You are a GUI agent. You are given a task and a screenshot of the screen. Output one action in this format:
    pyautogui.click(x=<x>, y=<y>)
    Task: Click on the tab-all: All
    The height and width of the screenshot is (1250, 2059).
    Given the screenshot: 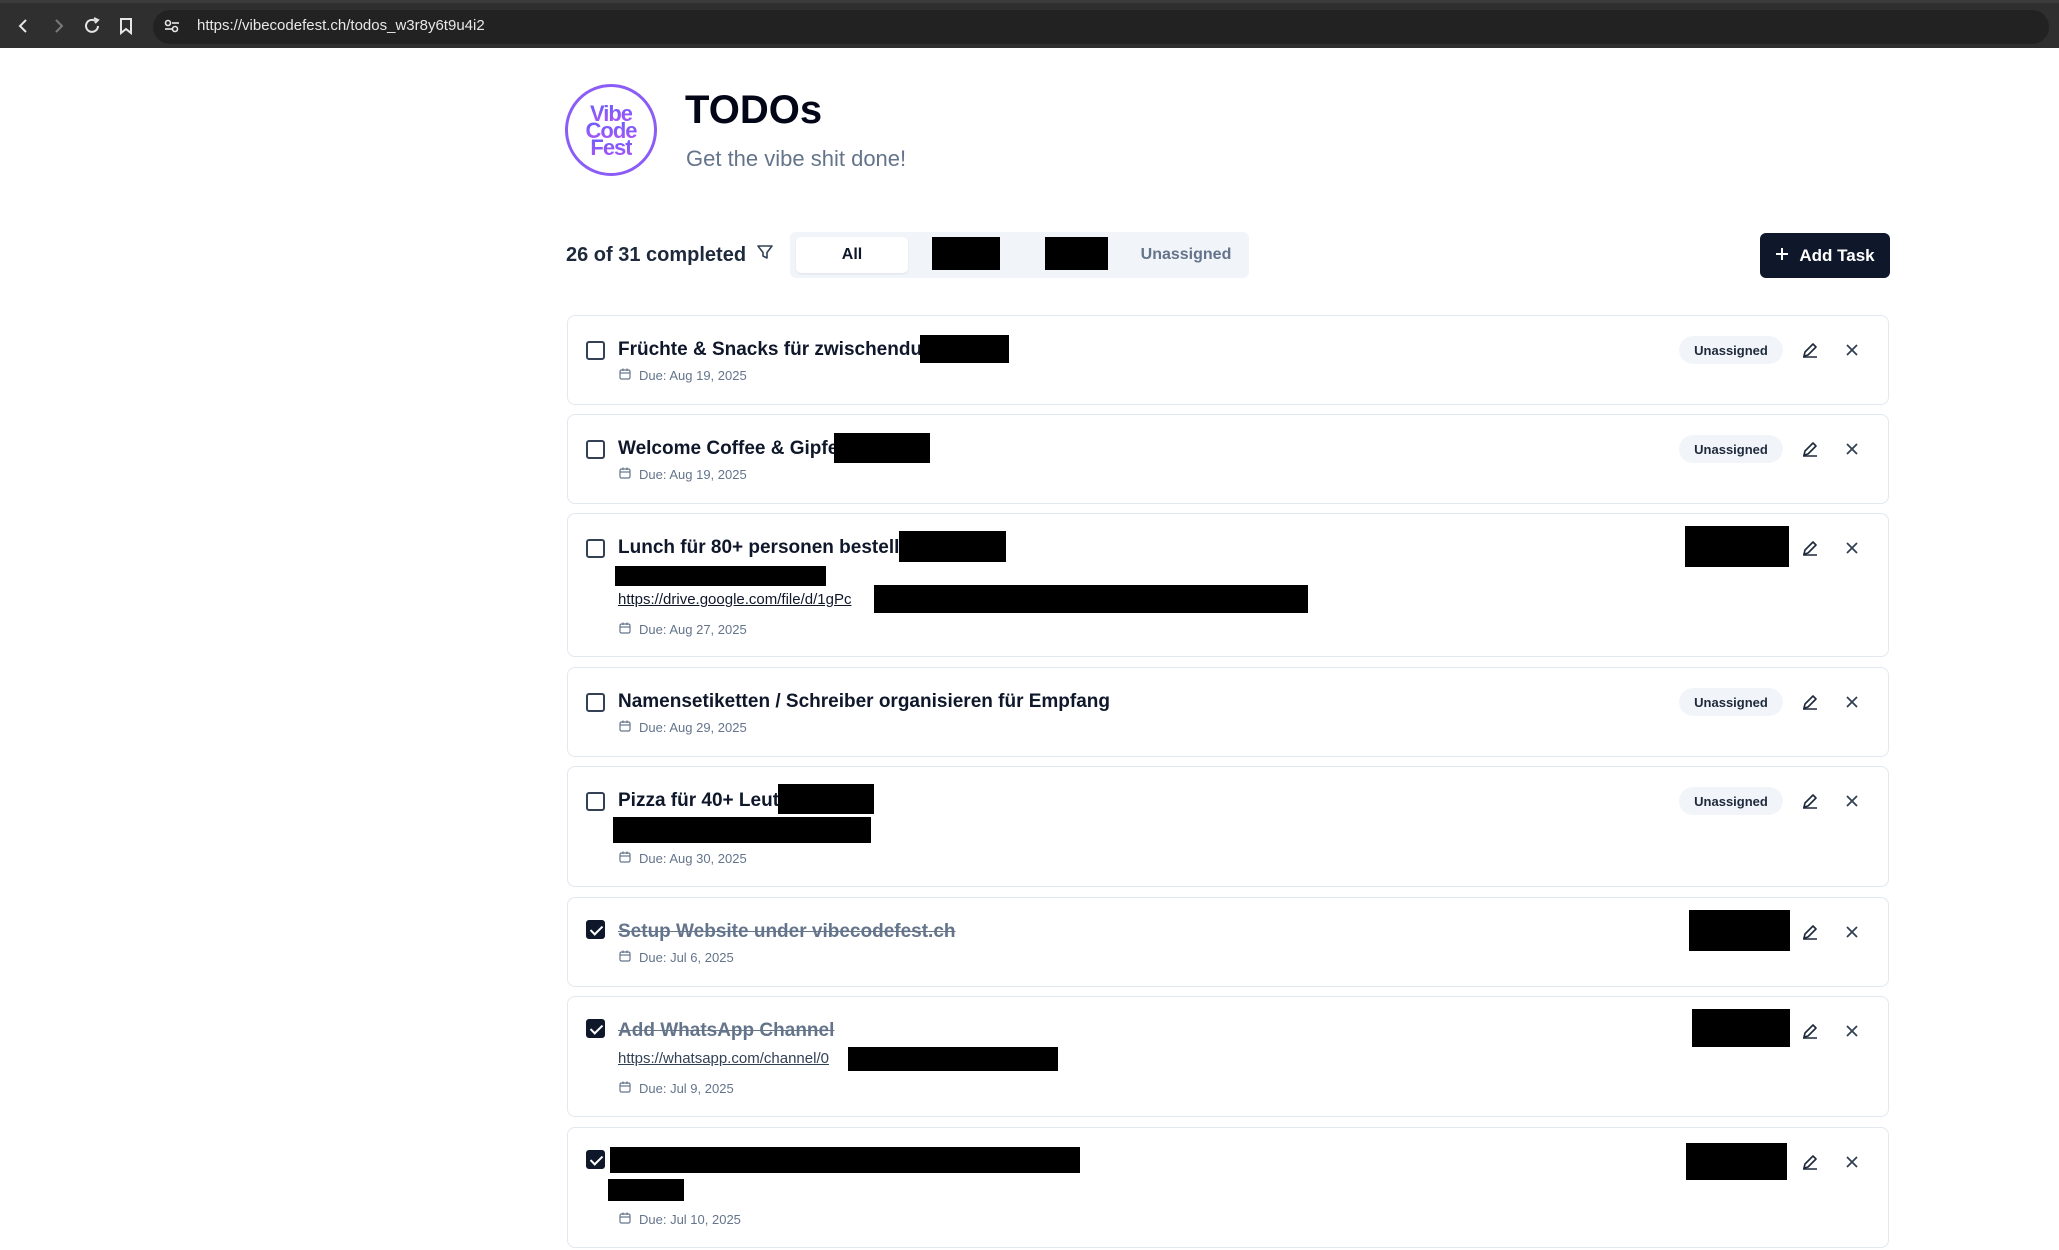 What is the action you would take?
    pyautogui.click(x=852, y=255)
    